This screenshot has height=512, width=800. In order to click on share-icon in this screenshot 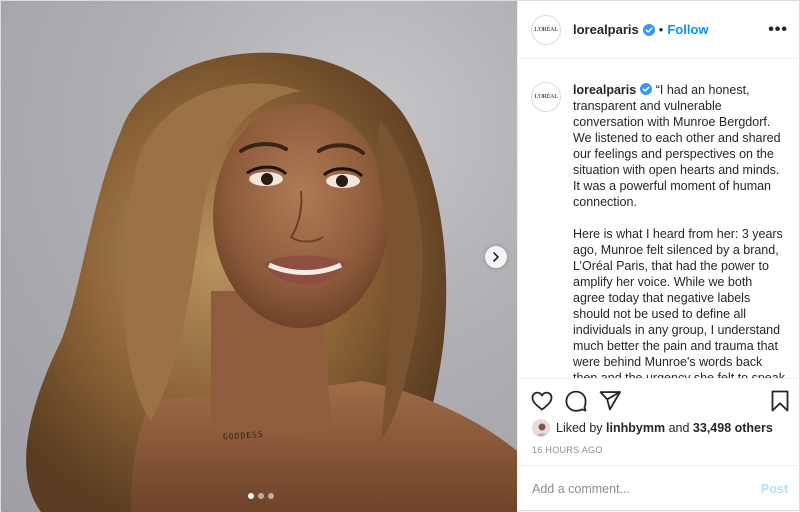, I will do `click(610, 401)`.